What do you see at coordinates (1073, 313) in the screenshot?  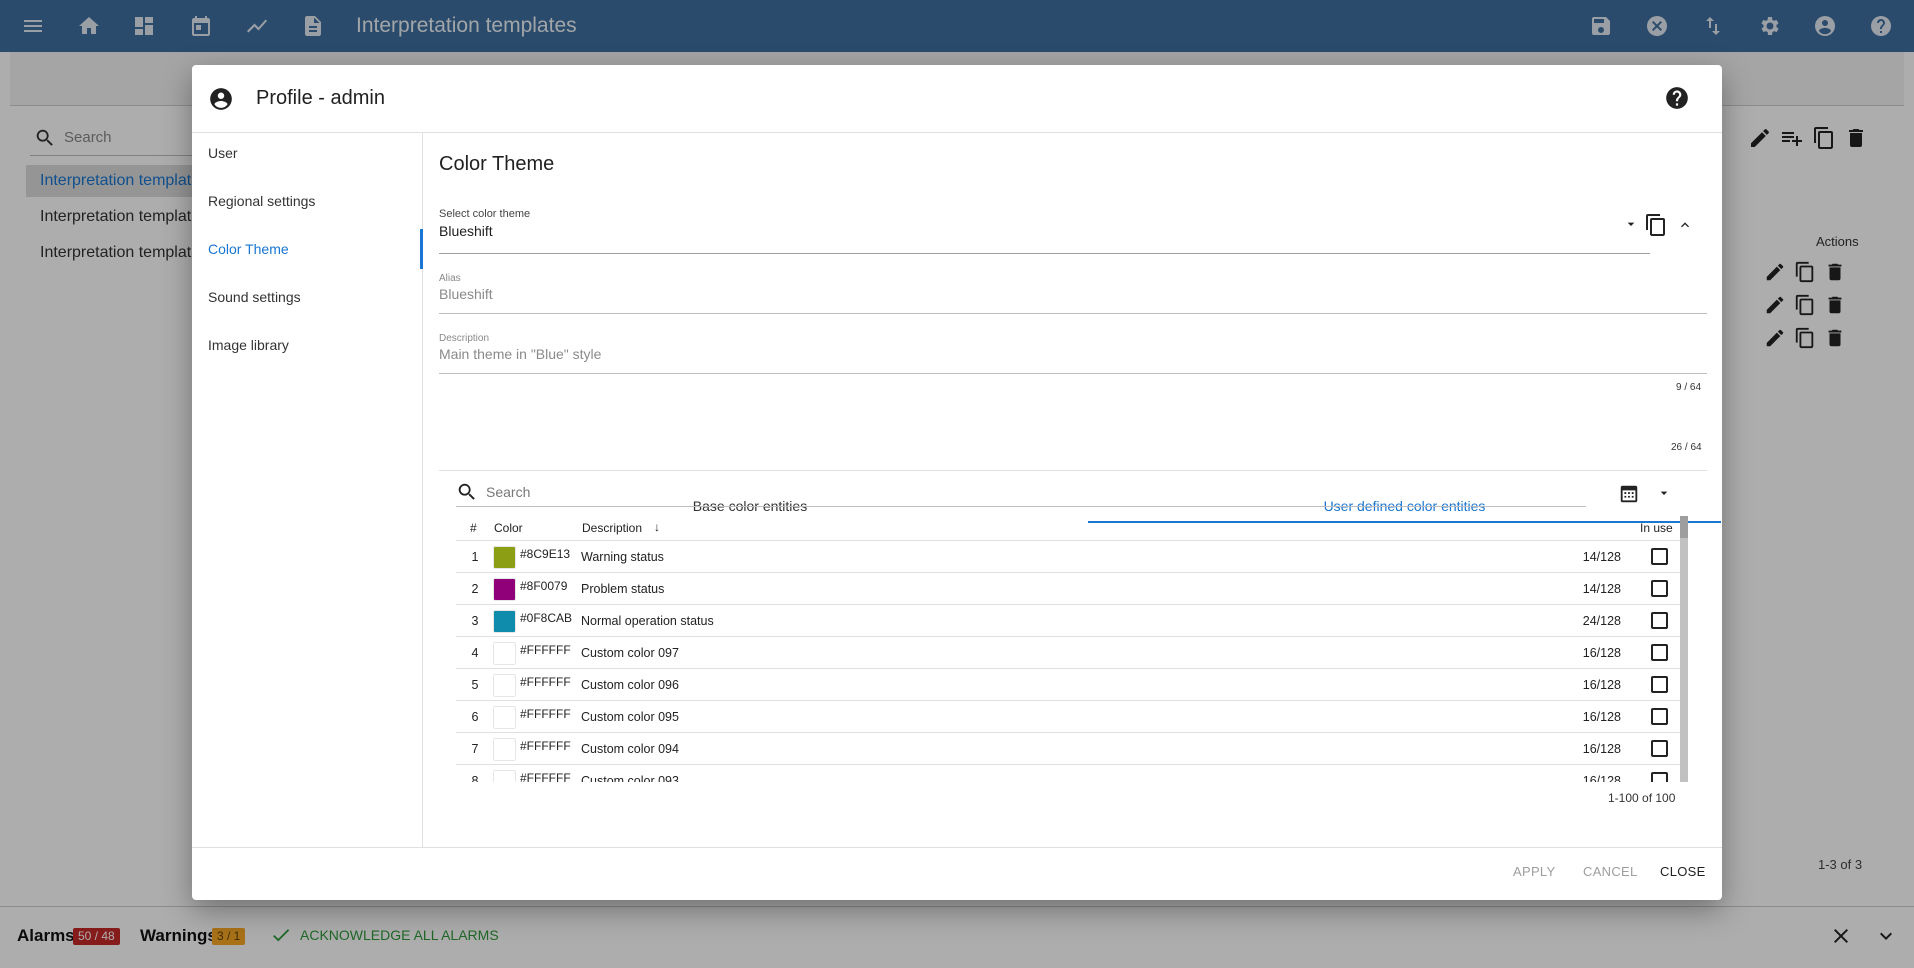 I see `alias-underline` at bounding box center [1073, 313].